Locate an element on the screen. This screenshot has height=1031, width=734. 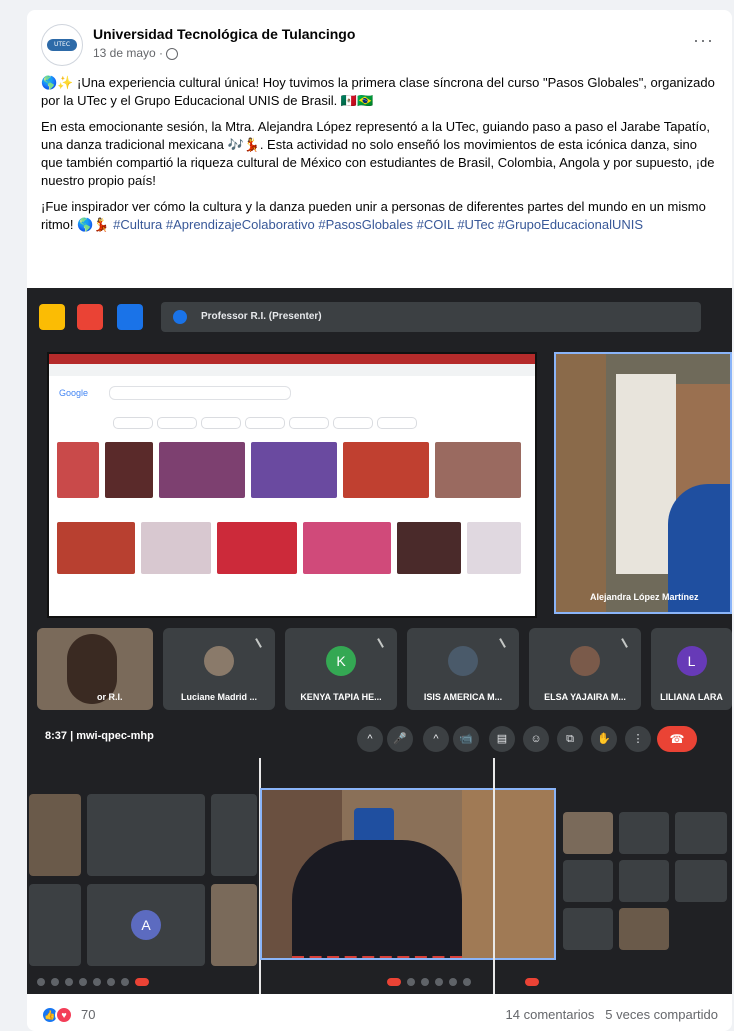
main-camera-name: Alejandra López Martínez is located at coordinates (644, 597).